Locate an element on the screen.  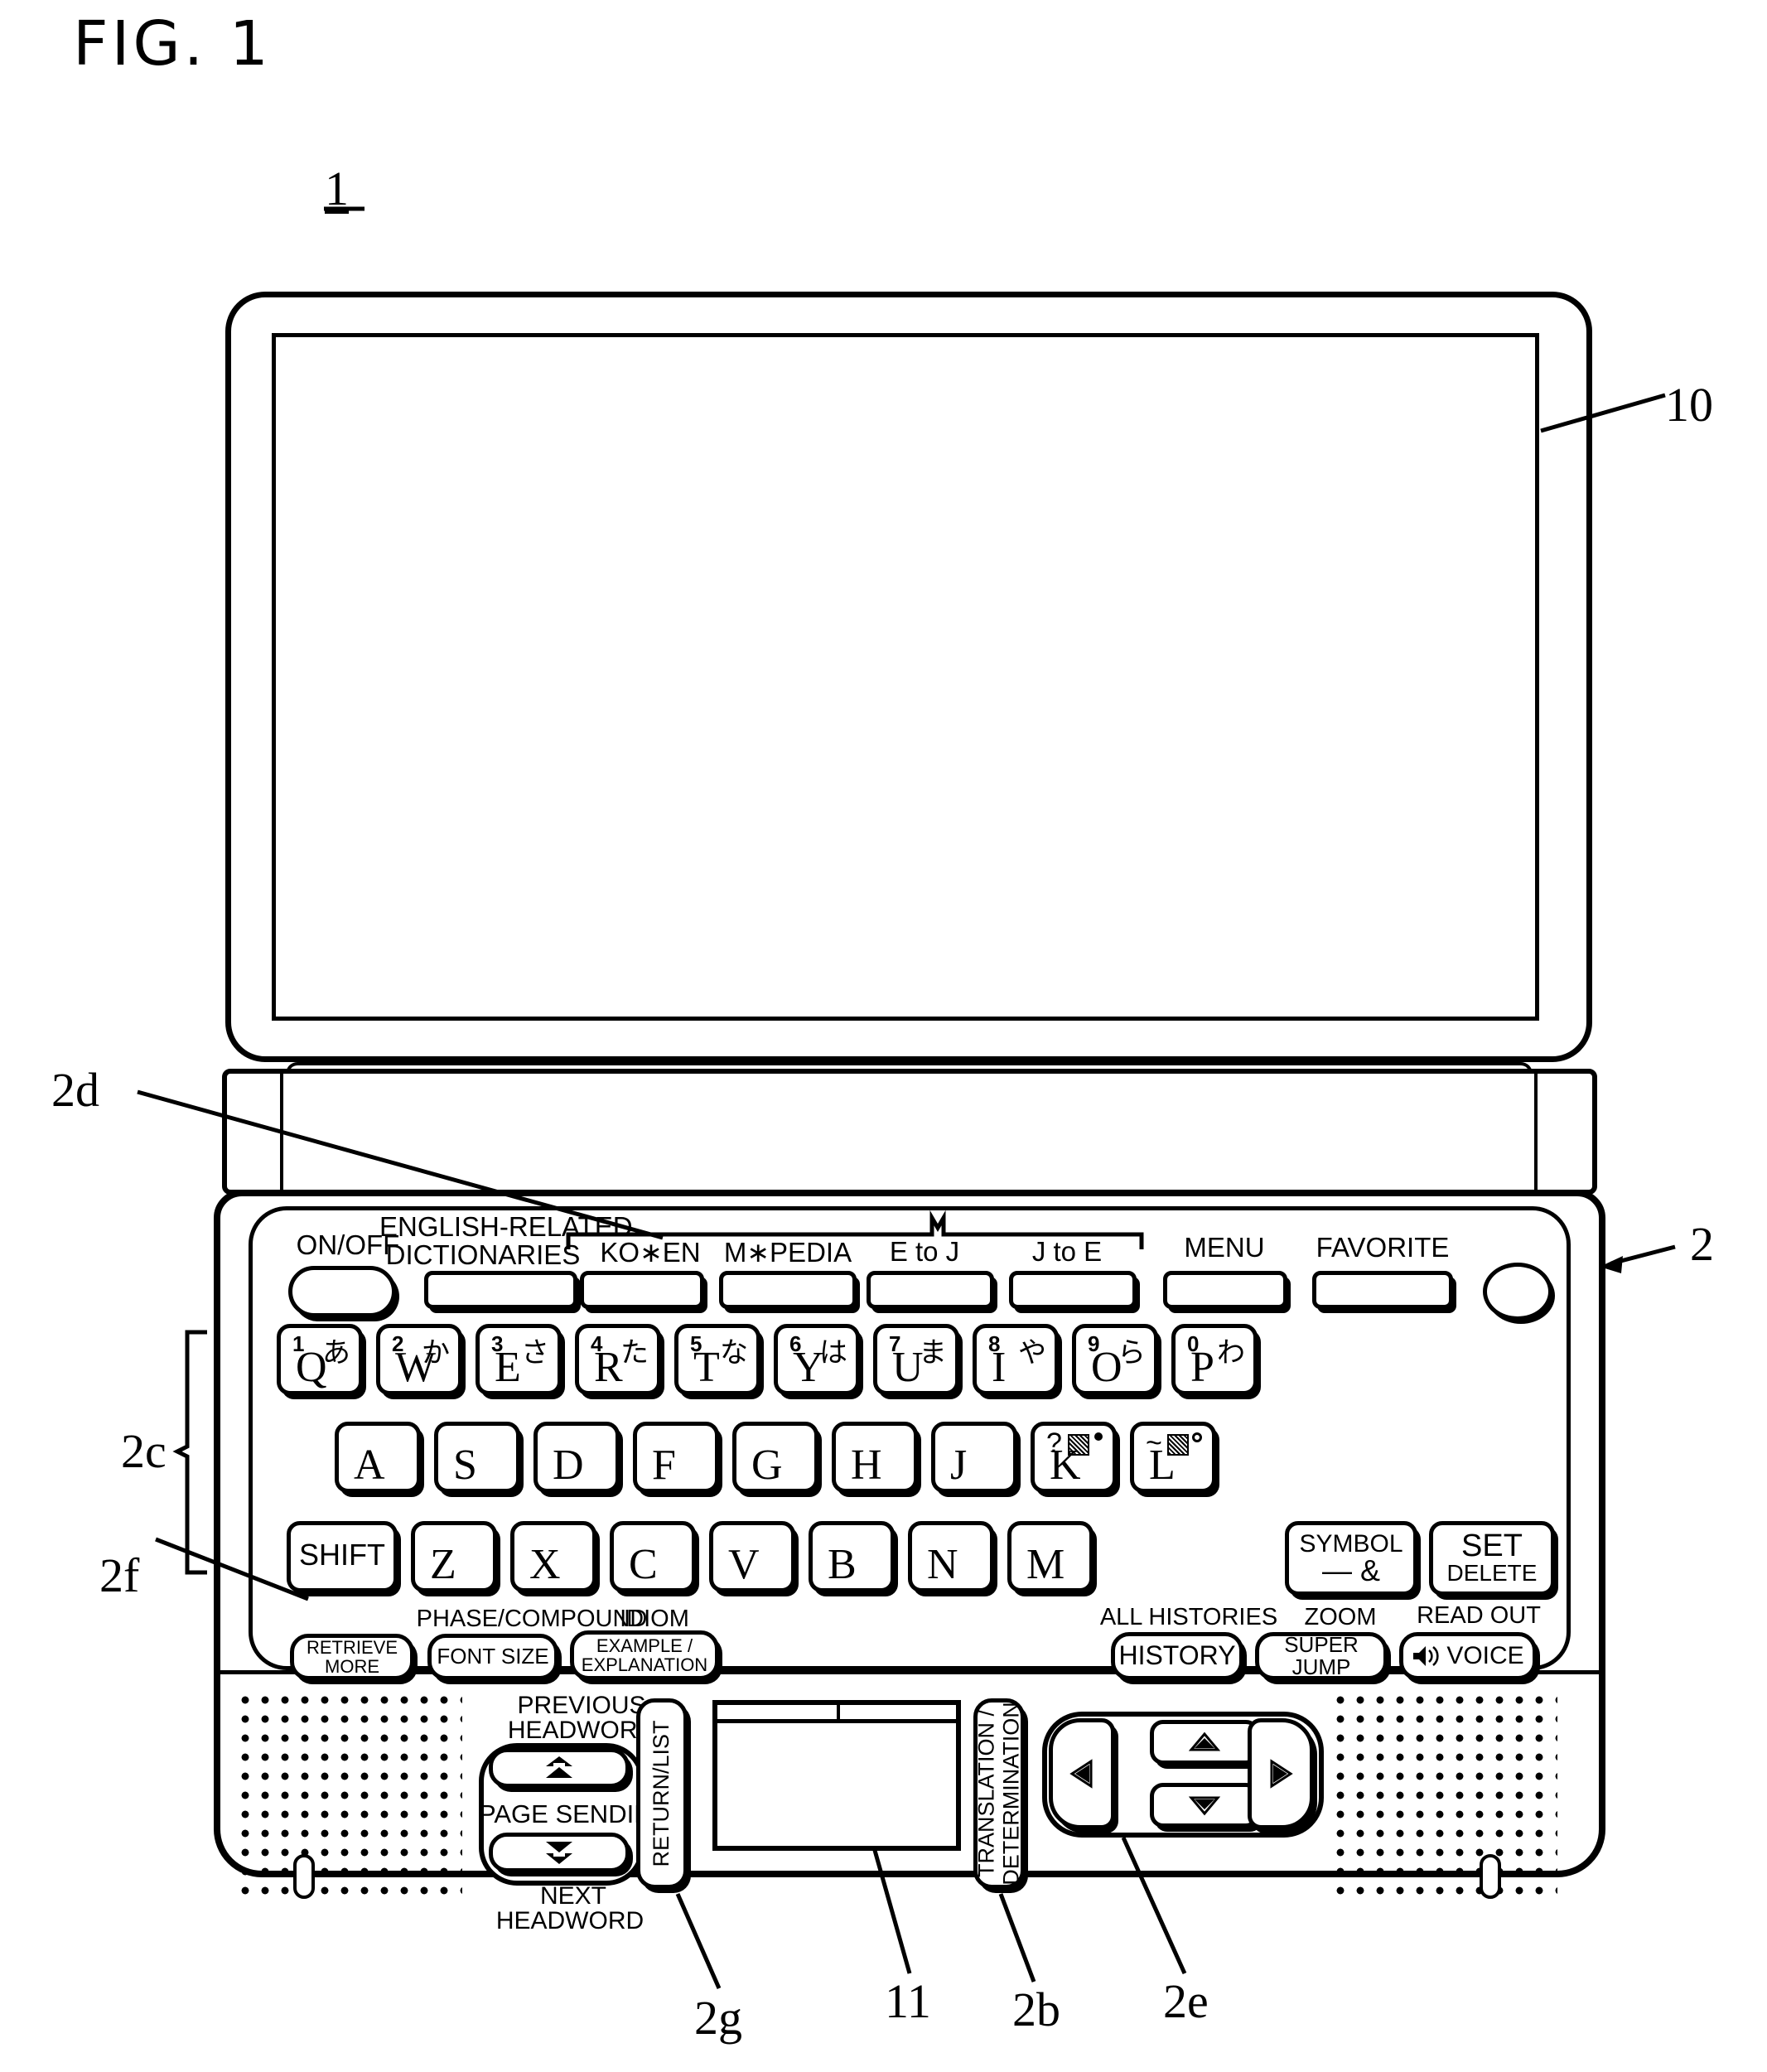
dictionary-key-m-pedia is located at coordinates (788, 1290).